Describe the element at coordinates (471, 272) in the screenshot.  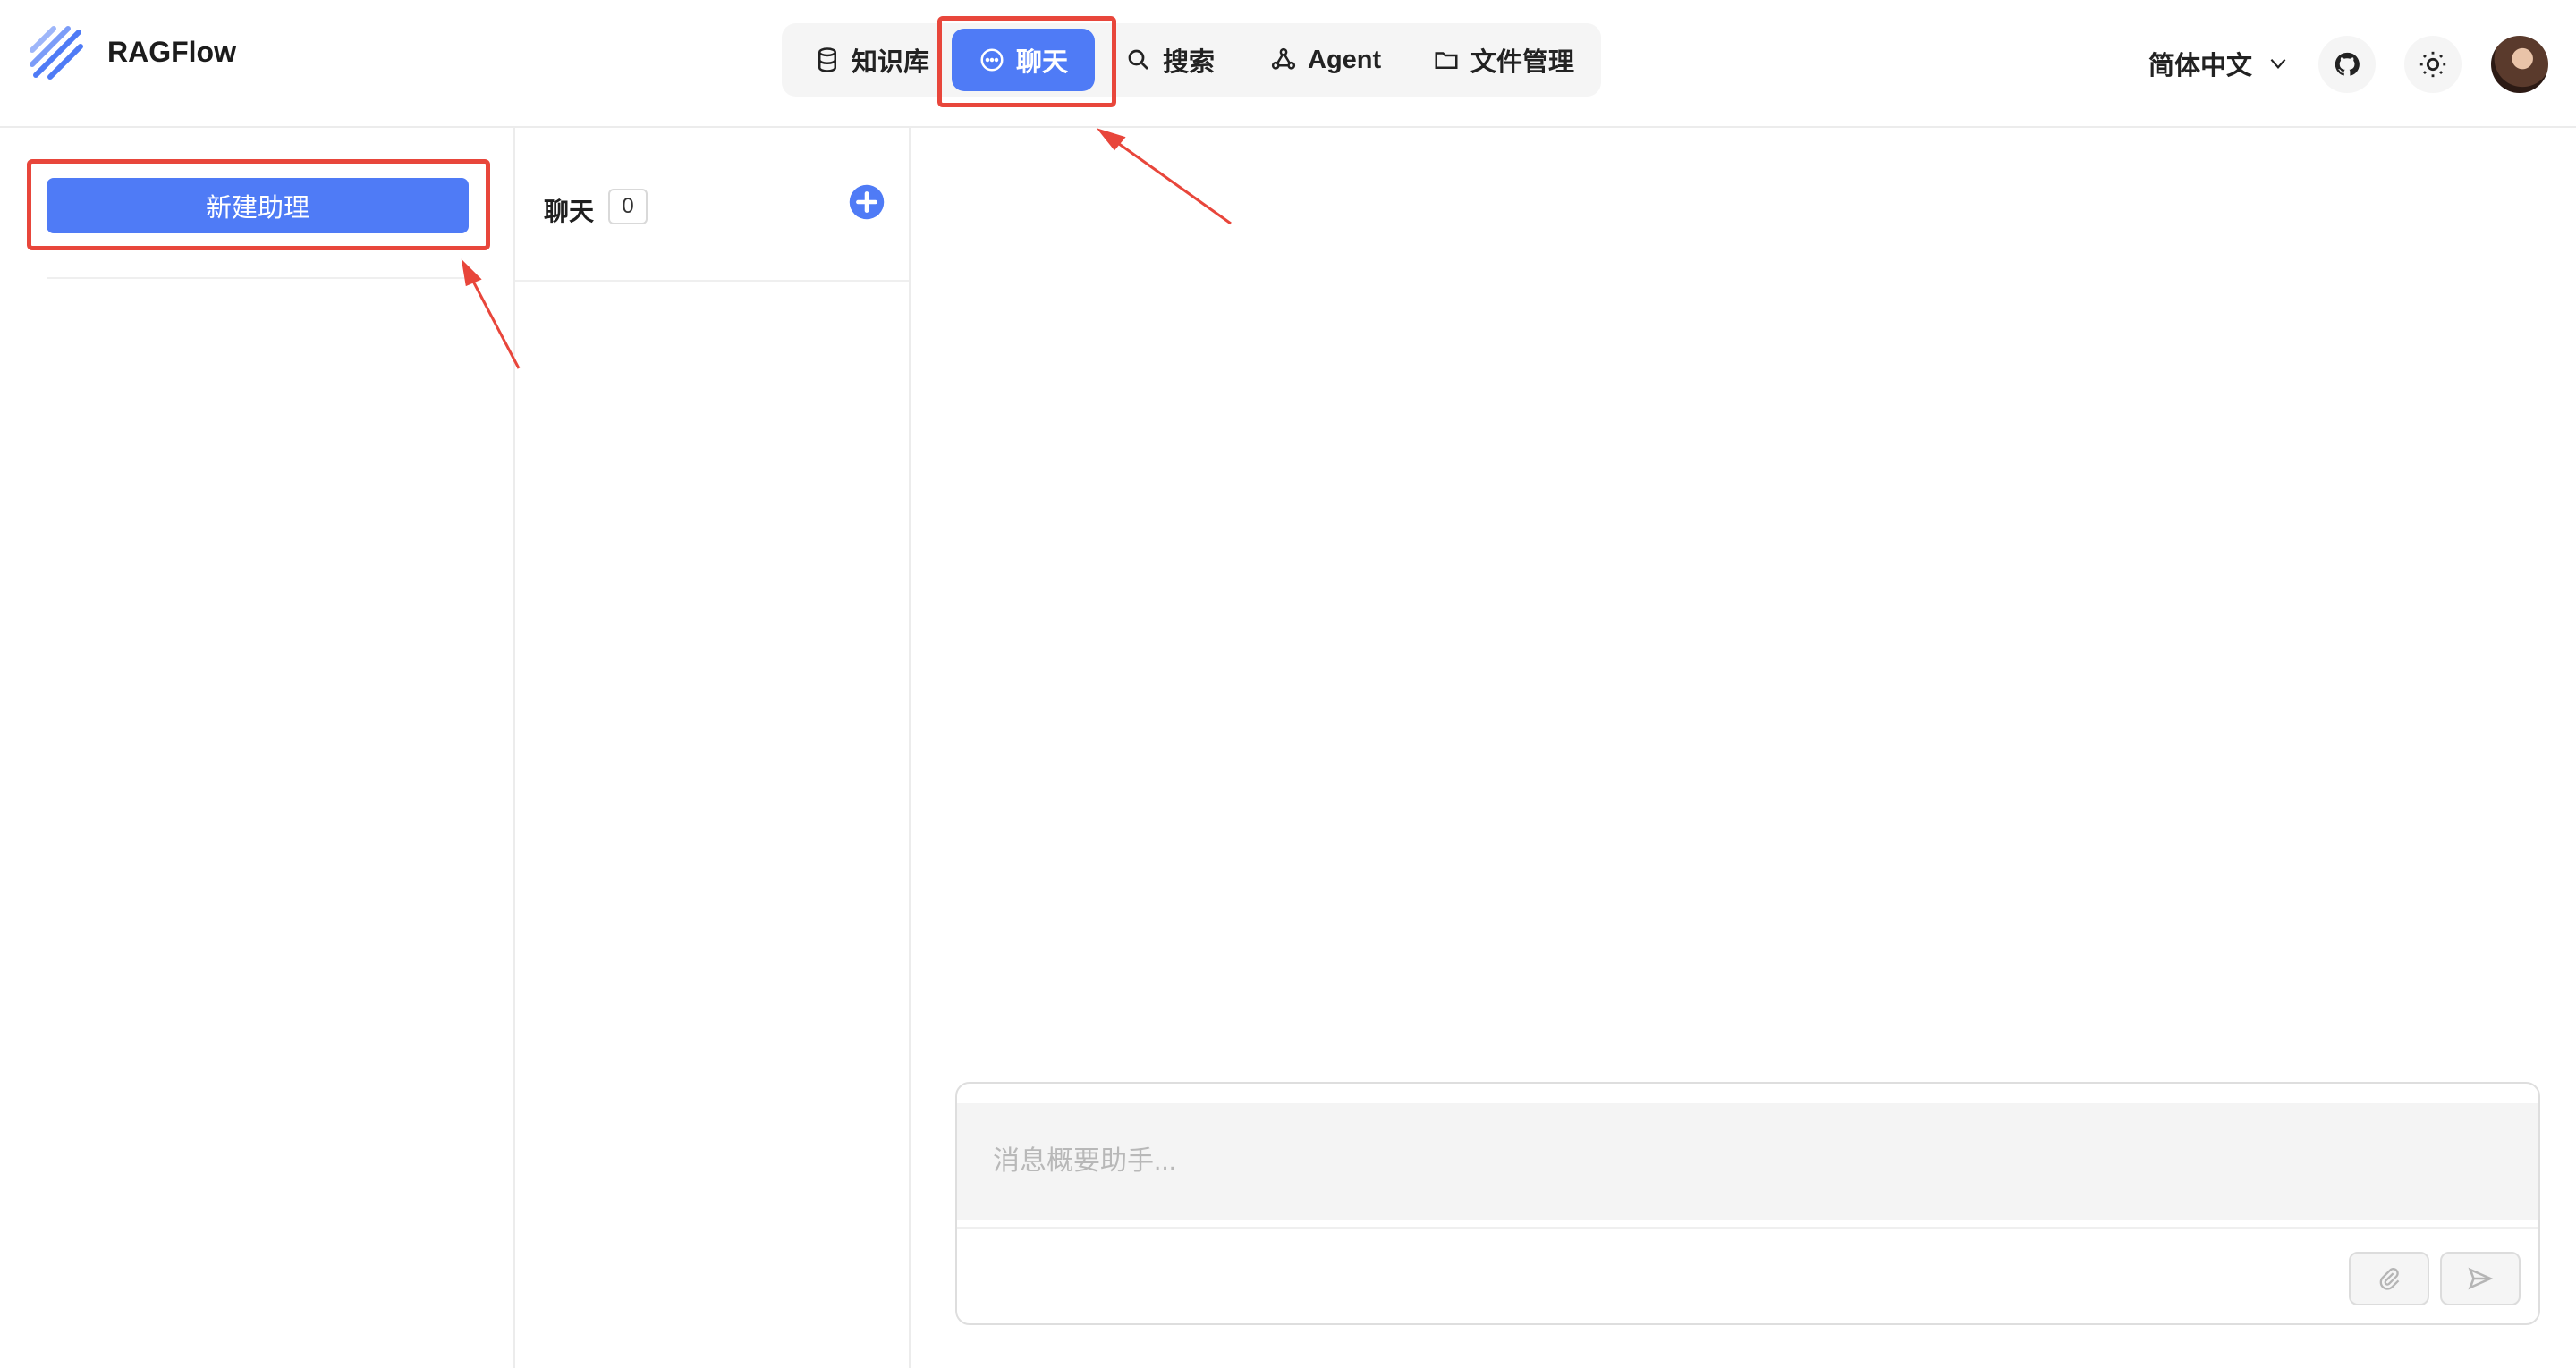
I see `annotation-arrow-head` at that location.